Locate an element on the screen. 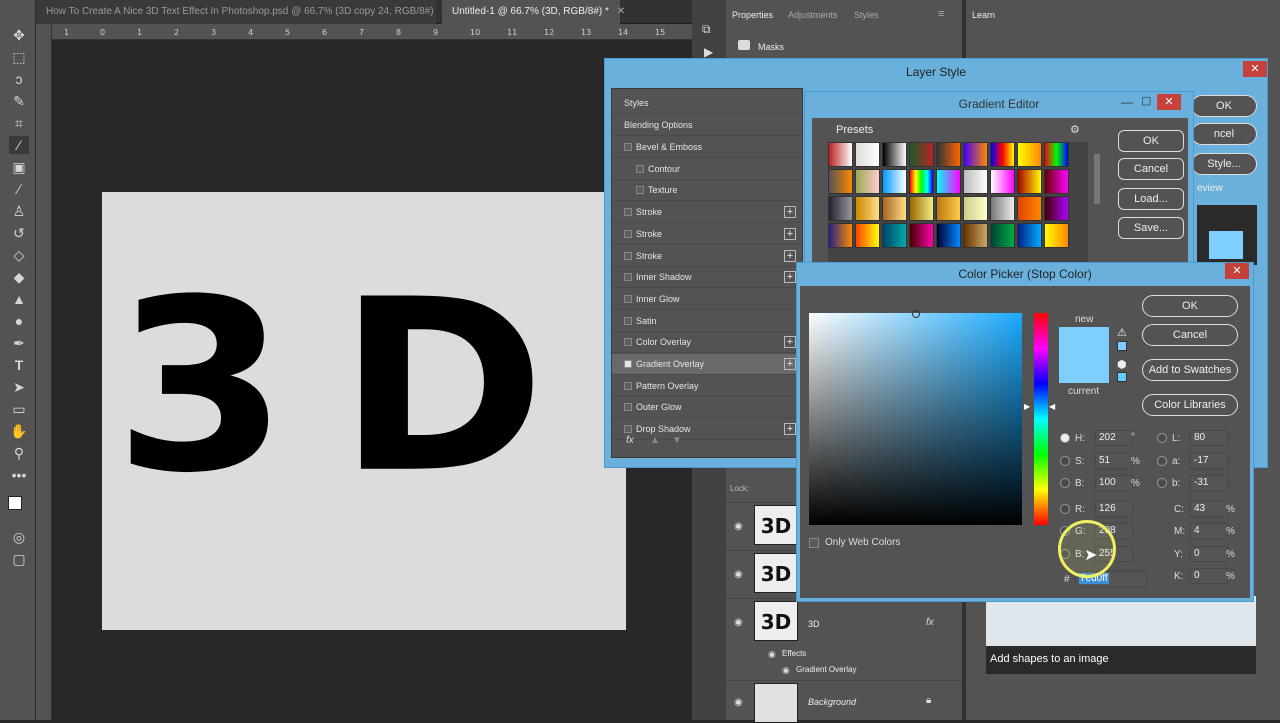 The width and height of the screenshot is (1280, 723). tab-adjustments: Adjustments is located at coordinates (813, 15).